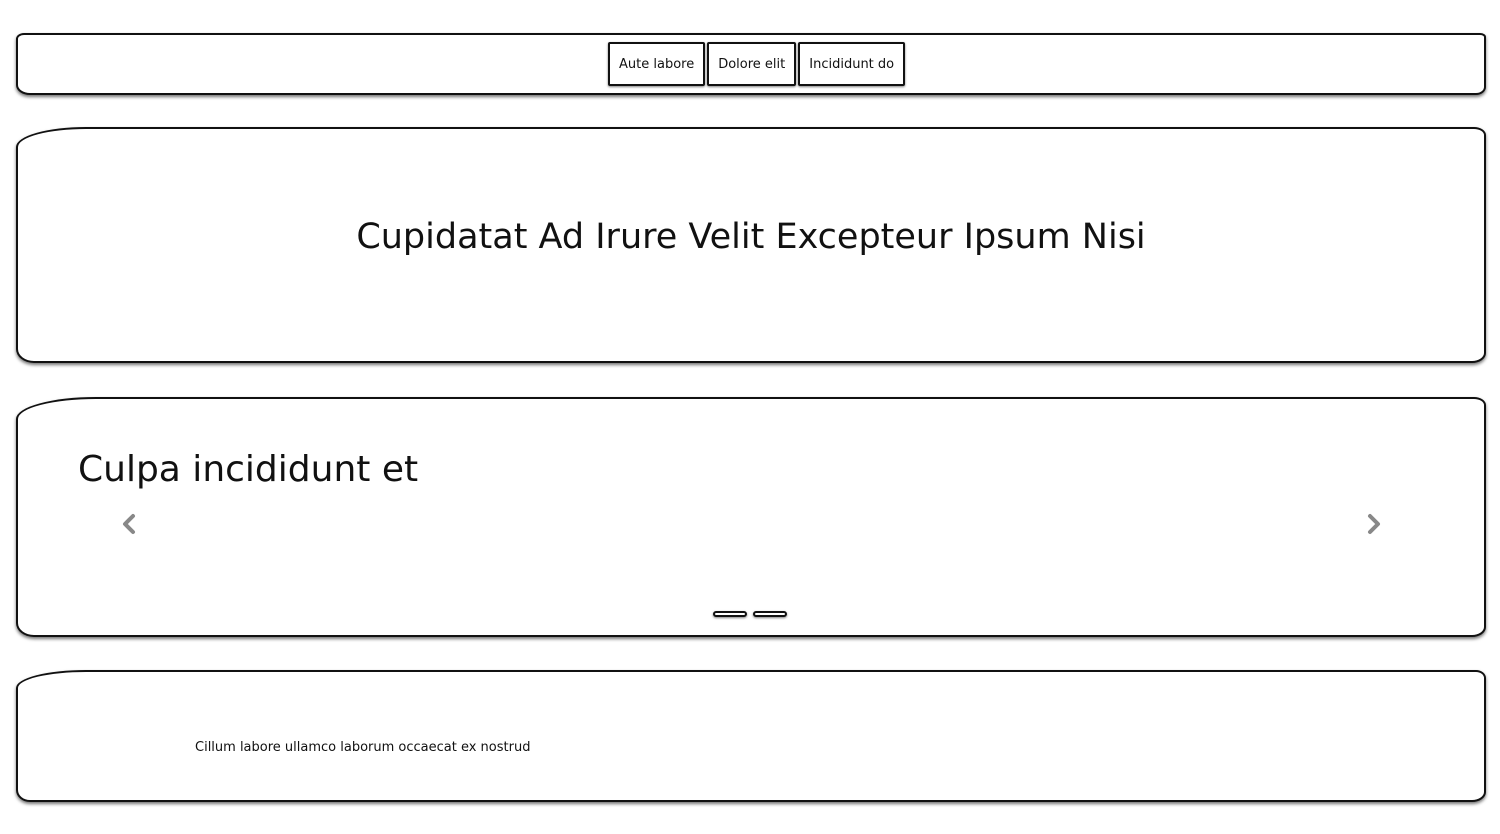  Describe the element at coordinates (657, 64) in the screenshot. I see `nav-button-aute-labore: Aute labore` at that location.